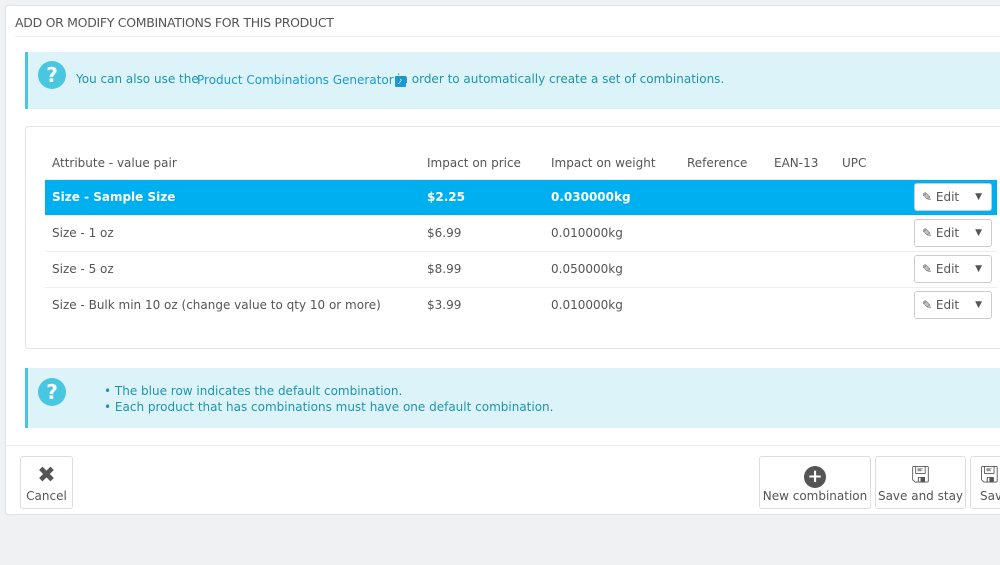  Describe the element at coordinates (482, 304) in the screenshot. I see `price-cell: $3.99` at that location.